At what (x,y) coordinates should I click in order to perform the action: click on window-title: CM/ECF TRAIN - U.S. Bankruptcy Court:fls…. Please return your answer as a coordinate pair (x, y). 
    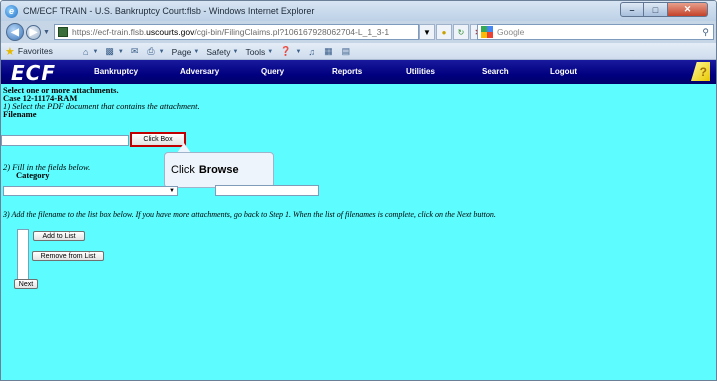
    Looking at the image, I should click on (169, 11).